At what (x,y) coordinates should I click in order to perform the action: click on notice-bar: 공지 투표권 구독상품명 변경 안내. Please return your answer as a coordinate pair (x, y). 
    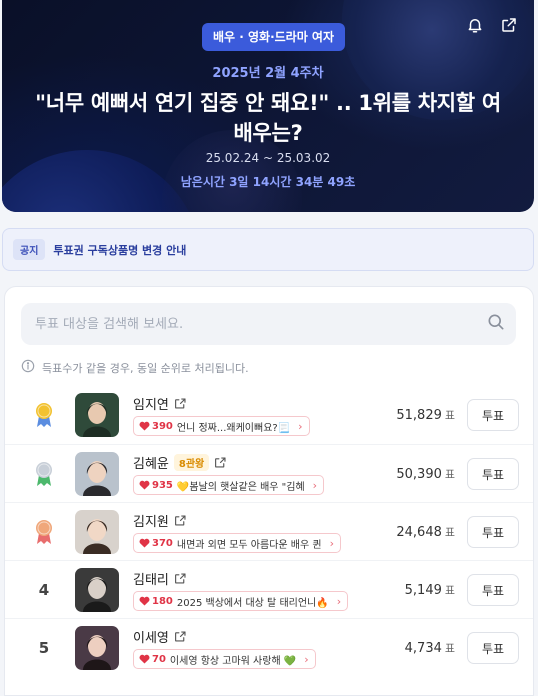
    Looking at the image, I should click on (268, 249).